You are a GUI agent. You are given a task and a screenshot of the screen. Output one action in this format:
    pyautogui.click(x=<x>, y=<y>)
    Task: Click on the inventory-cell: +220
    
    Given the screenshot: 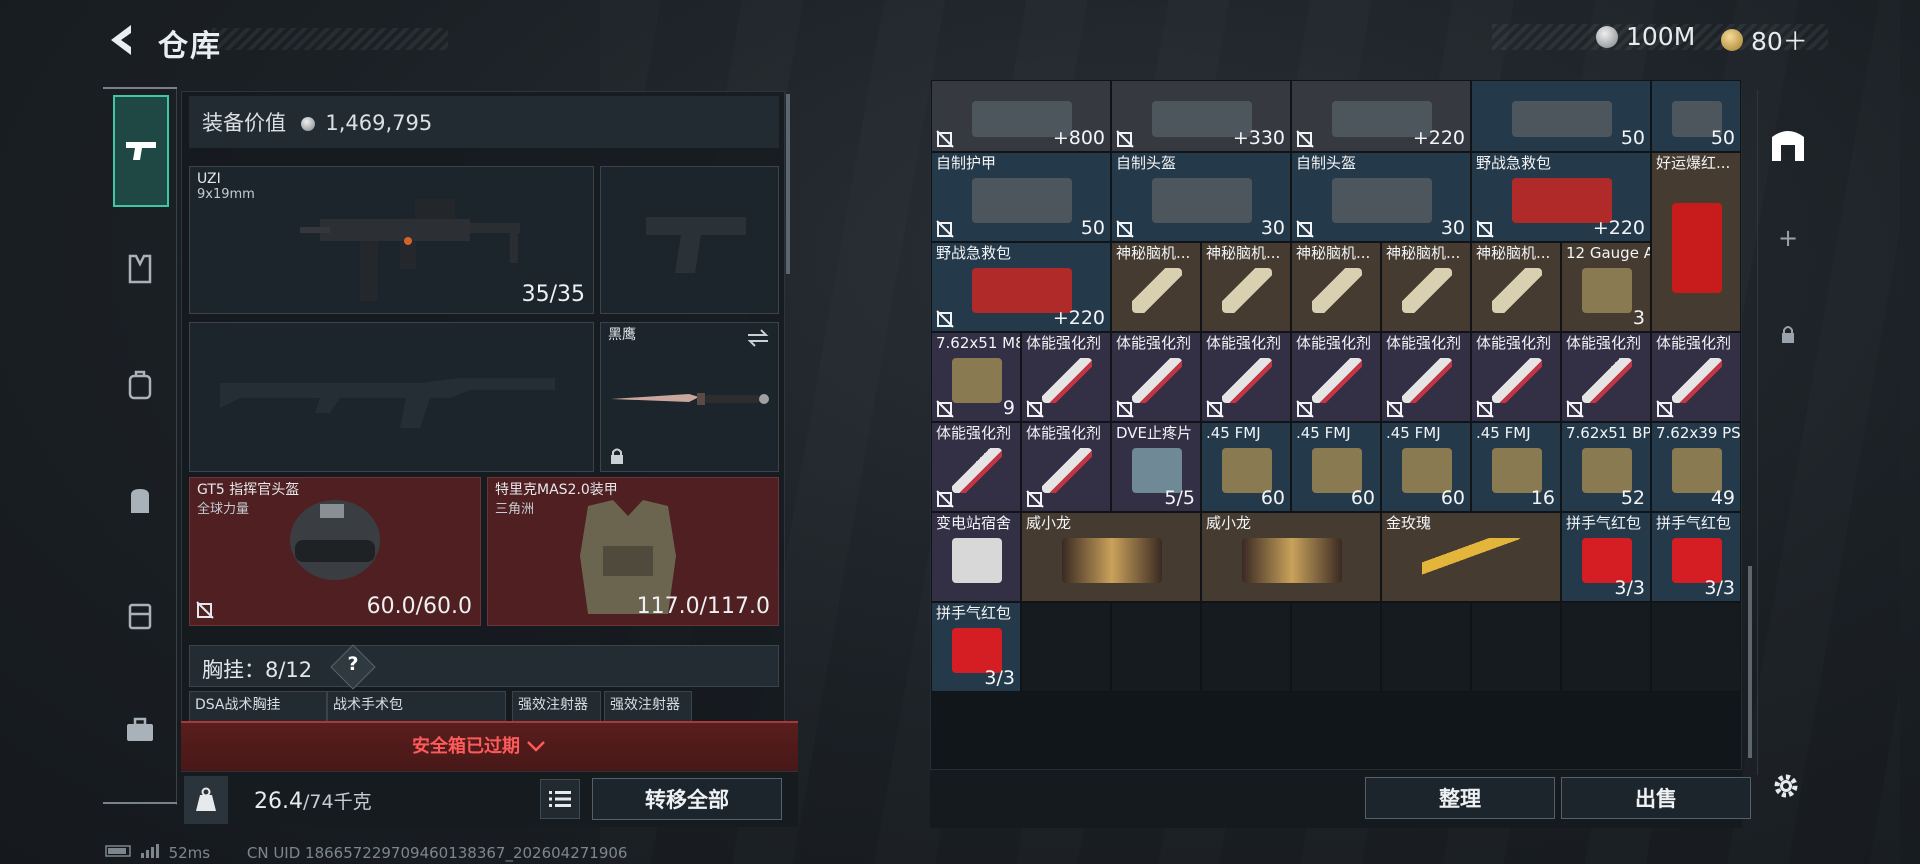 What is the action you would take?
    pyautogui.click(x=1381, y=116)
    